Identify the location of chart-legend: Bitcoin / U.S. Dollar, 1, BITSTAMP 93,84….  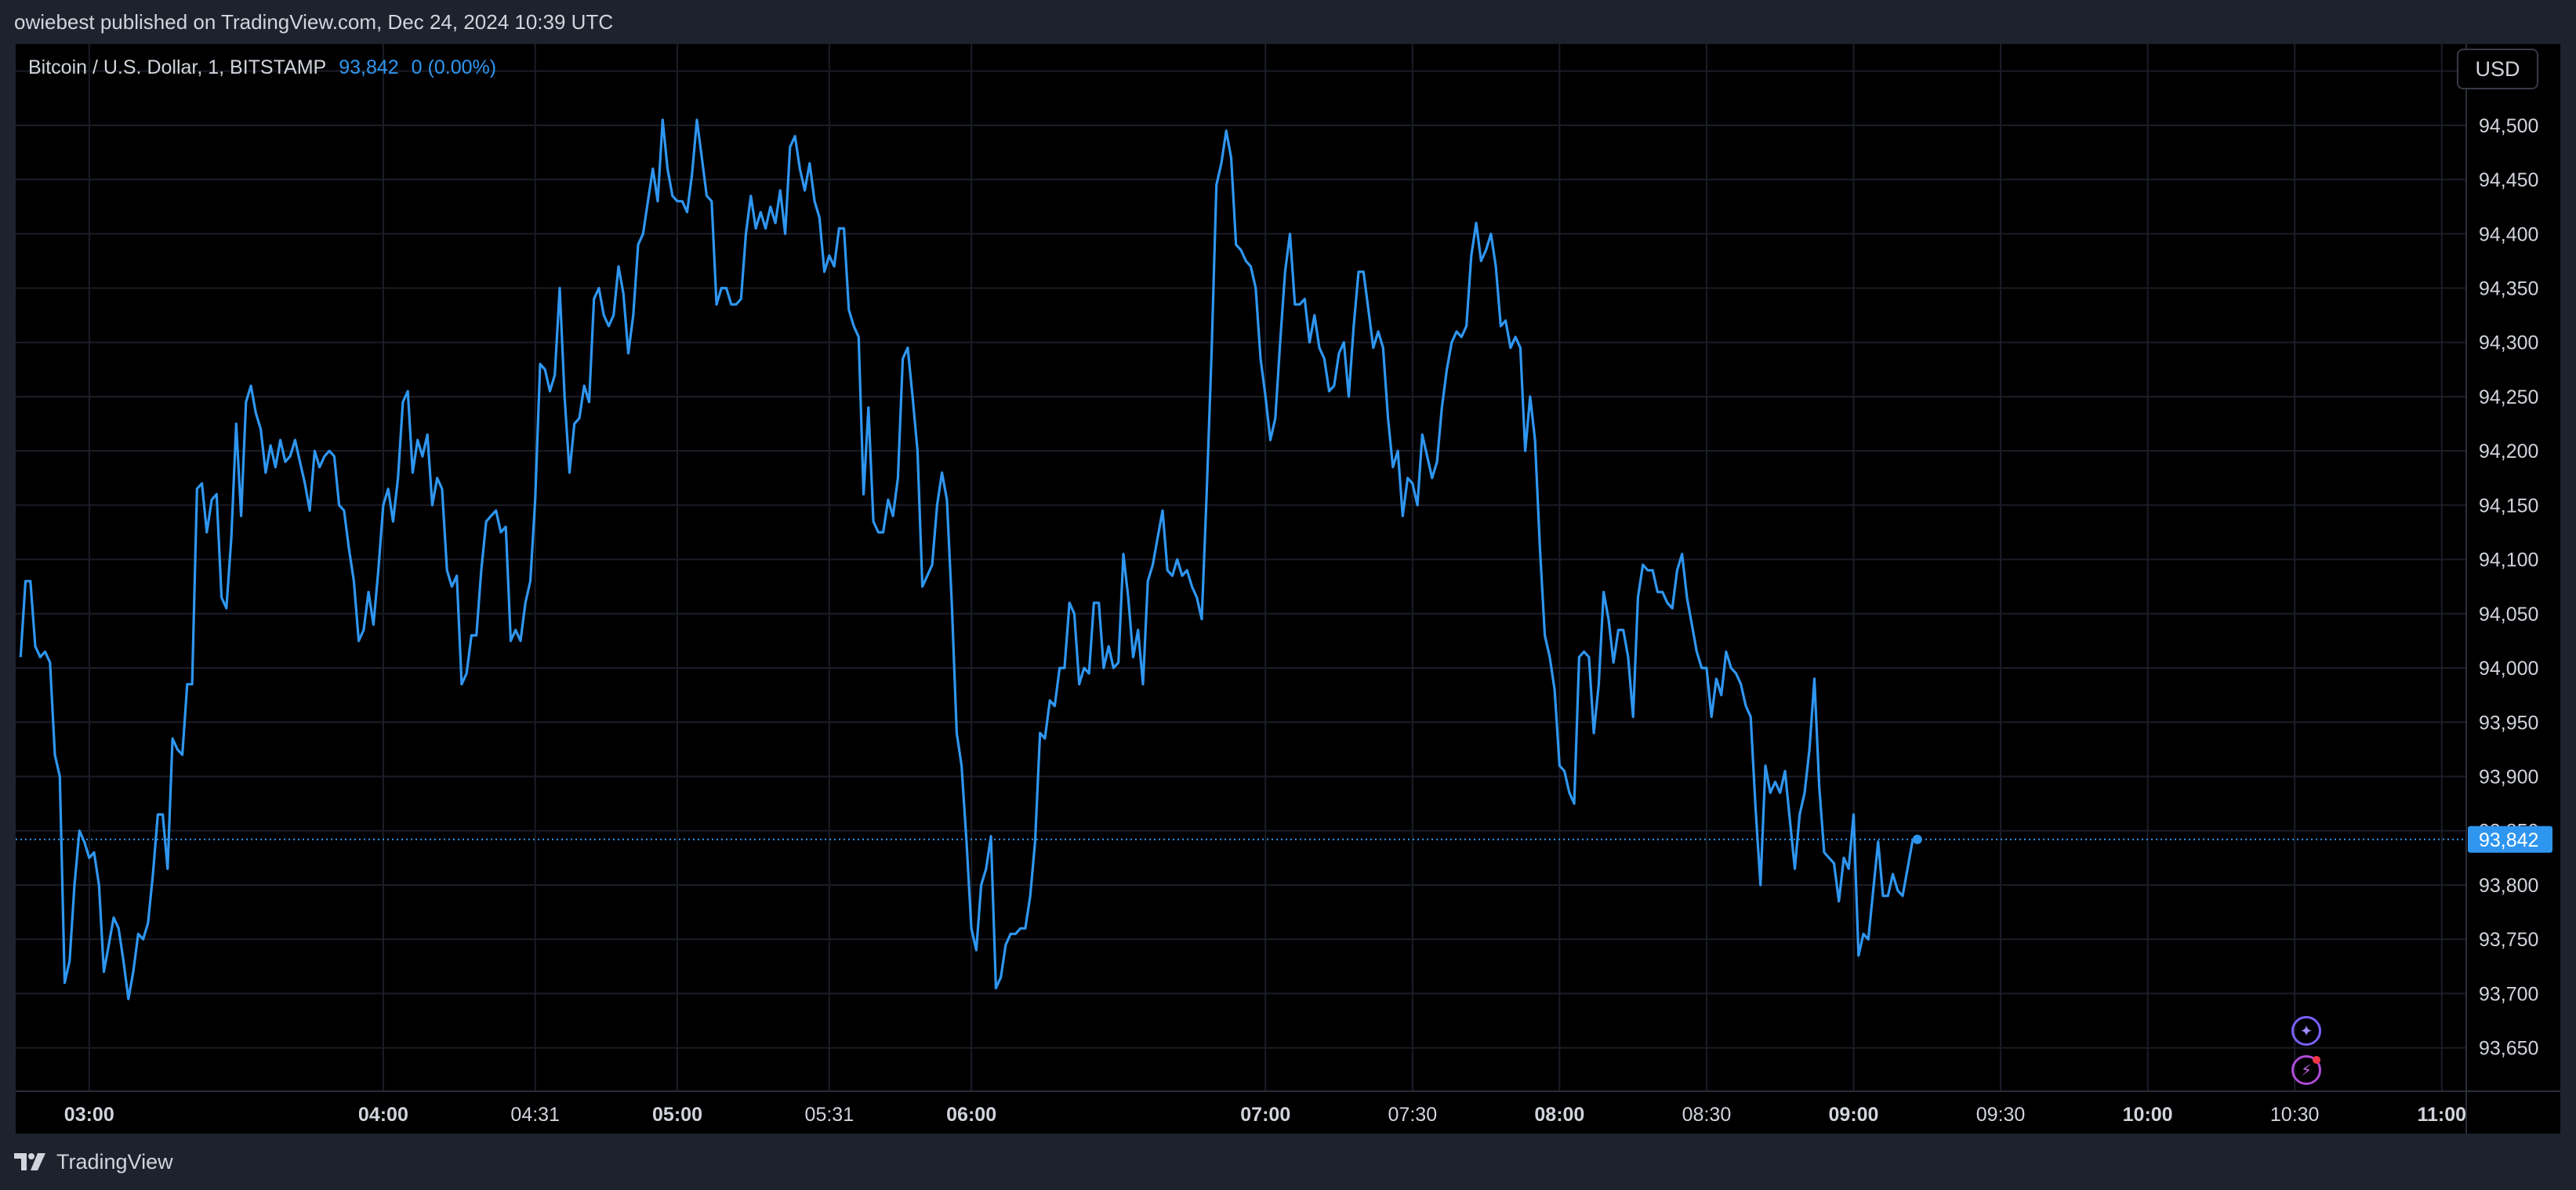
(262, 67).